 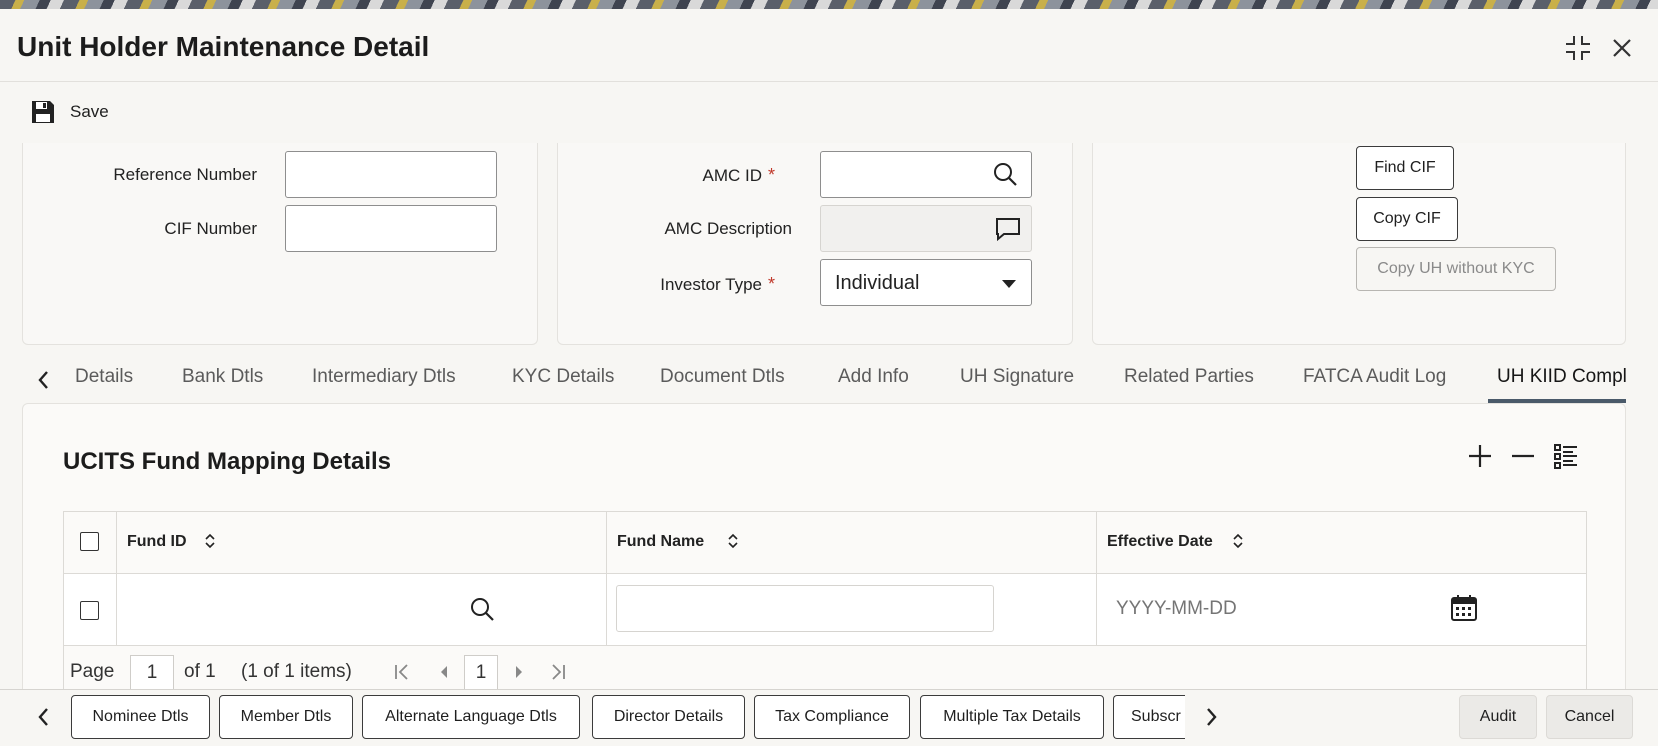 I want to click on tab-document-dtls: Document Dtls, so click(x=722, y=377).